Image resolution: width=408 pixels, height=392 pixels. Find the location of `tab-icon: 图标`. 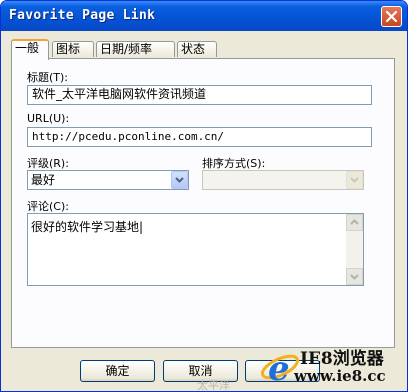

tab-icon: 图标 is located at coordinates (73, 49).